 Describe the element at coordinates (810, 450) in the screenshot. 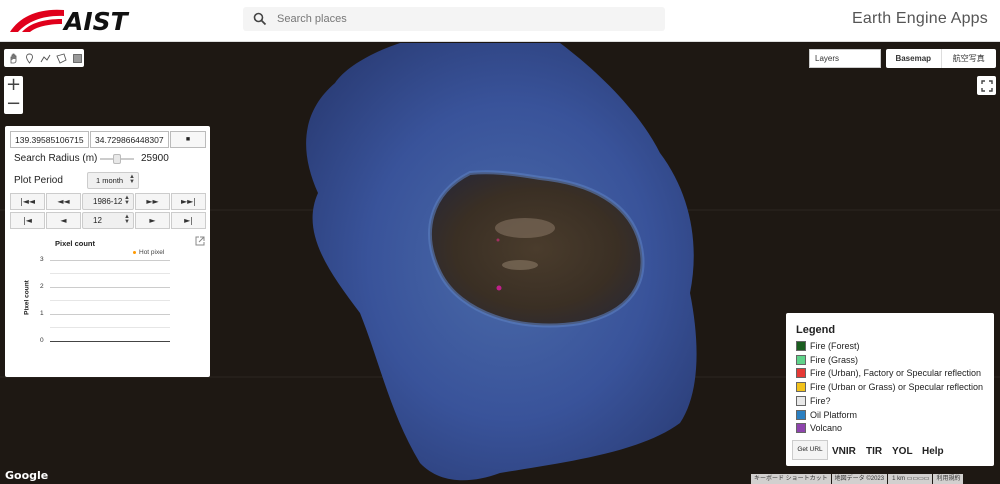

I see `get-url-button: Get URL` at that location.